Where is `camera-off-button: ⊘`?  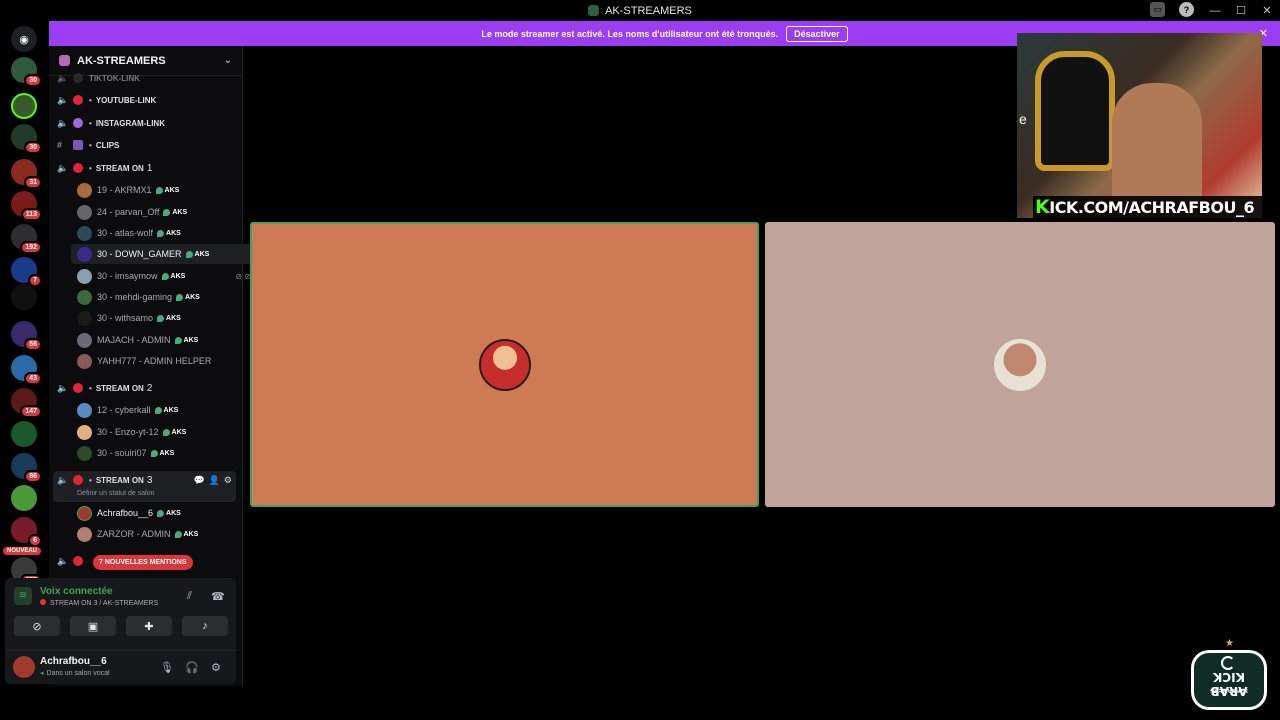
camera-off-button: ⊘ is located at coordinates (37, 626).